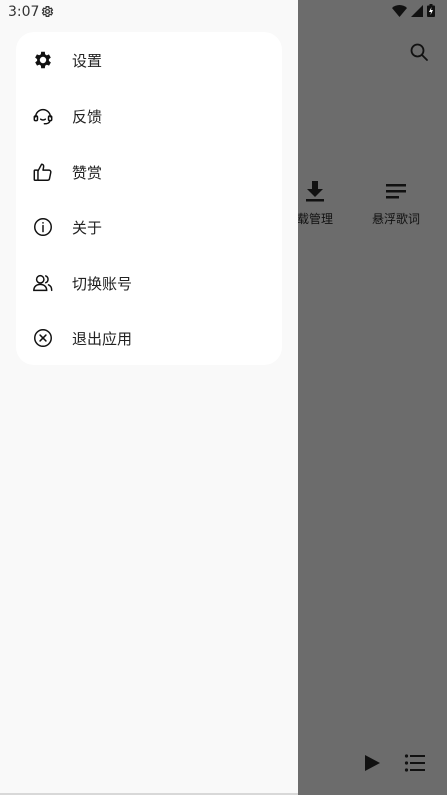  Describe the element at coordinates (431, 10) in the screenshot. I see `battery-icon` at that location.